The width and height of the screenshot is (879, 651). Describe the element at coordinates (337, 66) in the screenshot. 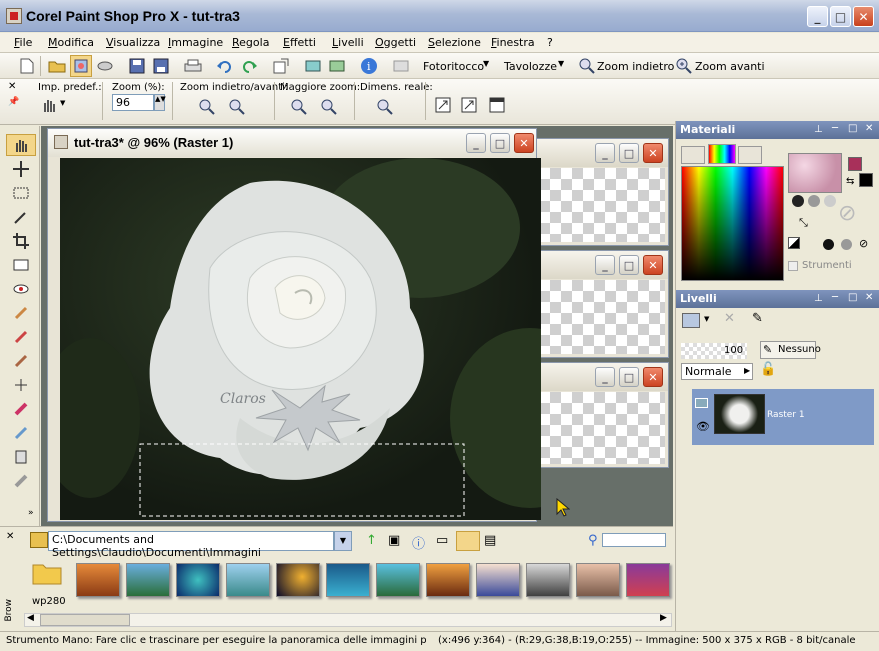

I see `share-icon` at that location.